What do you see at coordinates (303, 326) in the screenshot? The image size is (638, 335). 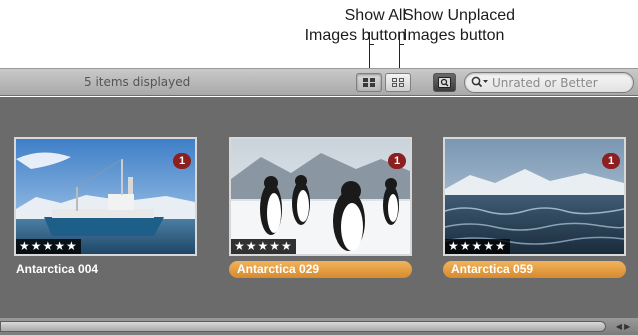 I see `scrollbar-thumb` at bounding box center [303, 326].